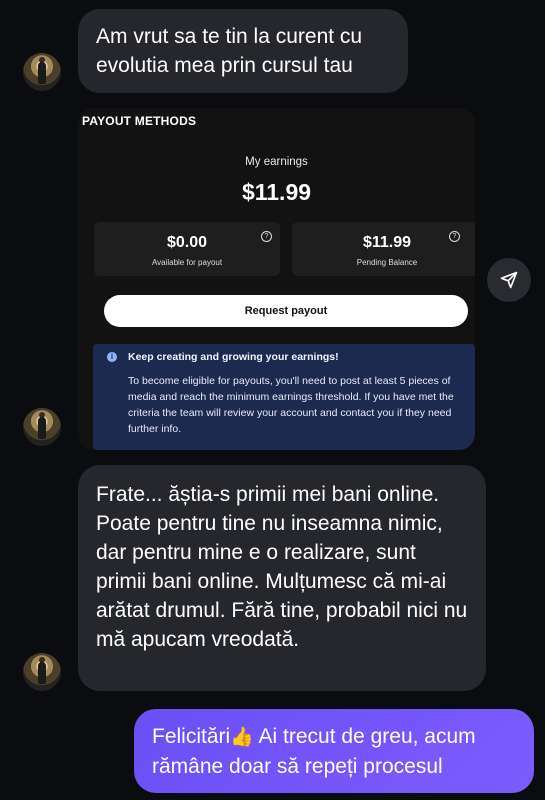  I want to click on paper-plane-icon, so click(509, 280).